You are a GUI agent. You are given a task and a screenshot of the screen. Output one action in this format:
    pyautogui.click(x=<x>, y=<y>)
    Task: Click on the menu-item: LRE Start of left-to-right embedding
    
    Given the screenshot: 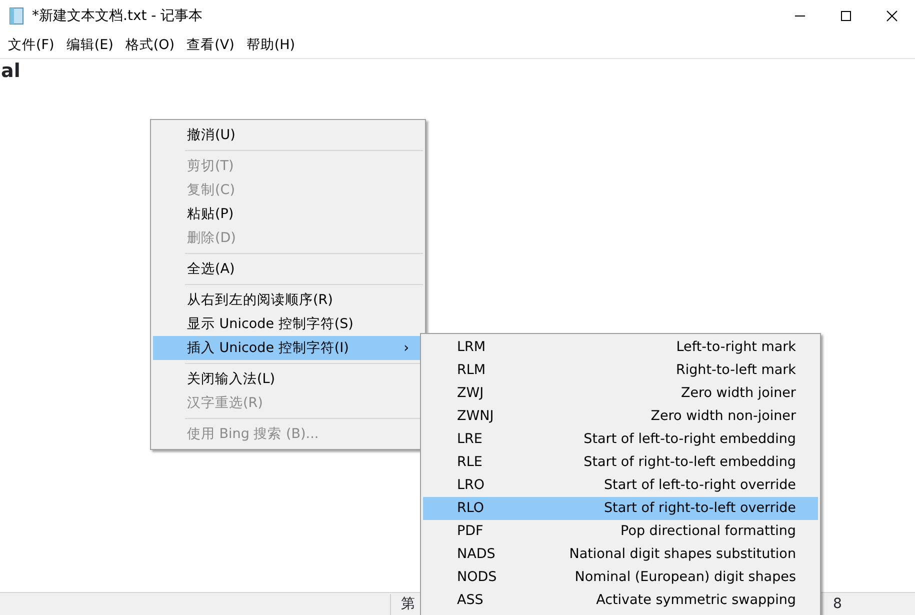 What is the action you would take?
    pyautogui.click(x=620, y=439)
    